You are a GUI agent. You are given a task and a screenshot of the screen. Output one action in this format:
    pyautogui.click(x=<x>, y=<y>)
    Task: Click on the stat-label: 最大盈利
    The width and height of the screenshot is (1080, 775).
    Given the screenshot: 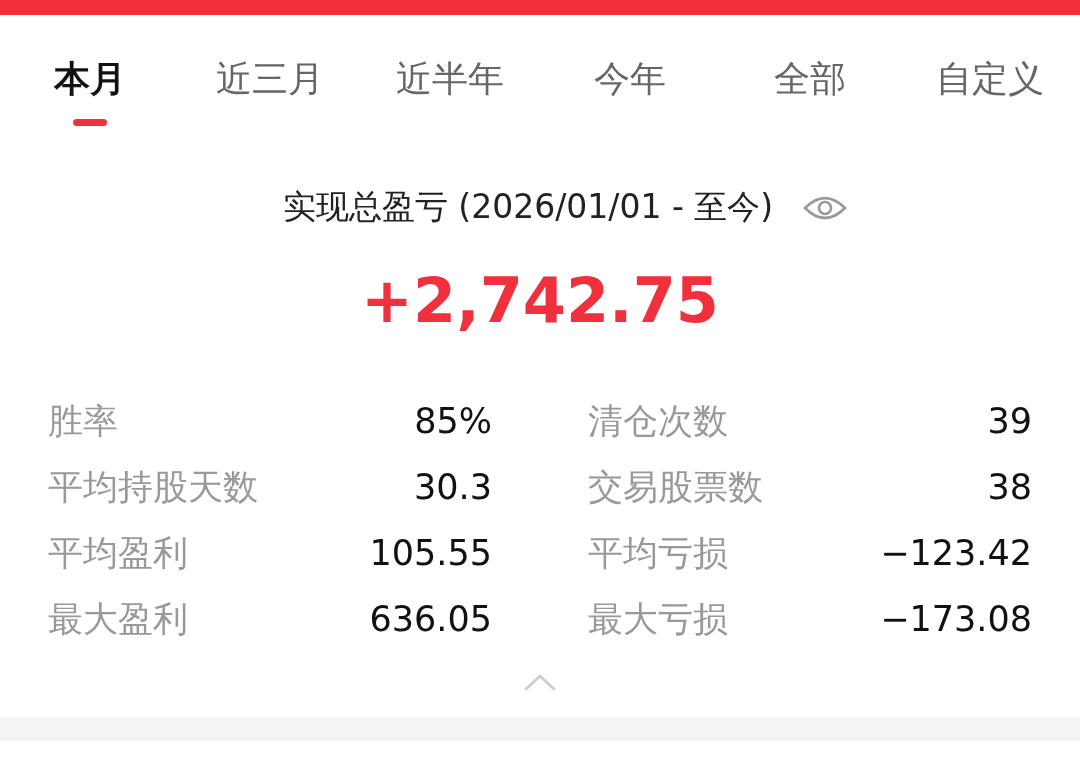 What is the action you would take?
    pyautogui.click(x=118, y=619)
    